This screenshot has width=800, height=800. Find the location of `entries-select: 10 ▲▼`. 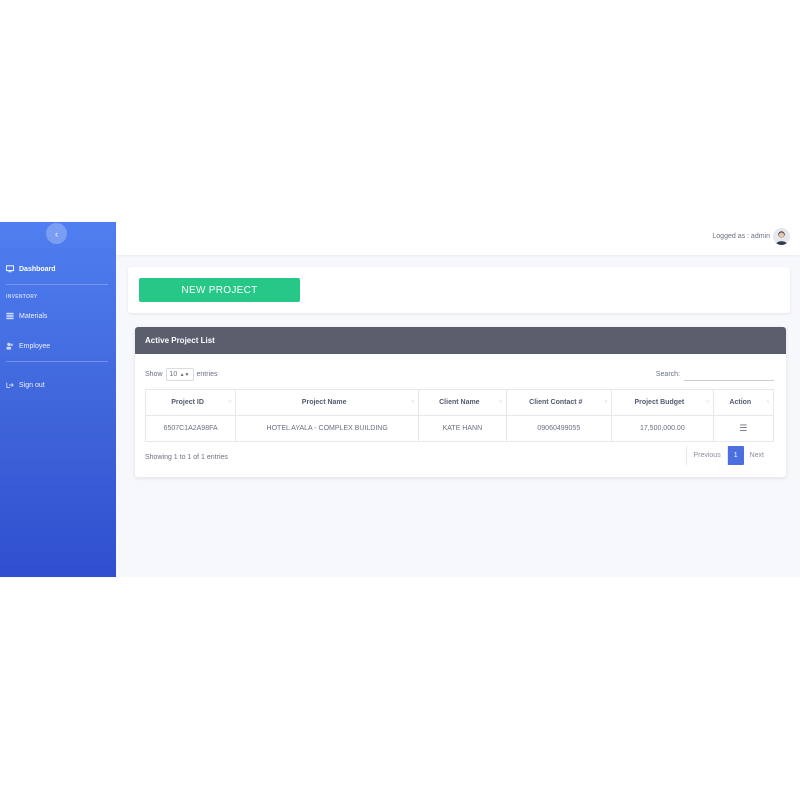

entries-select: 10 ▲▼ is located at coordinates (179, 374).